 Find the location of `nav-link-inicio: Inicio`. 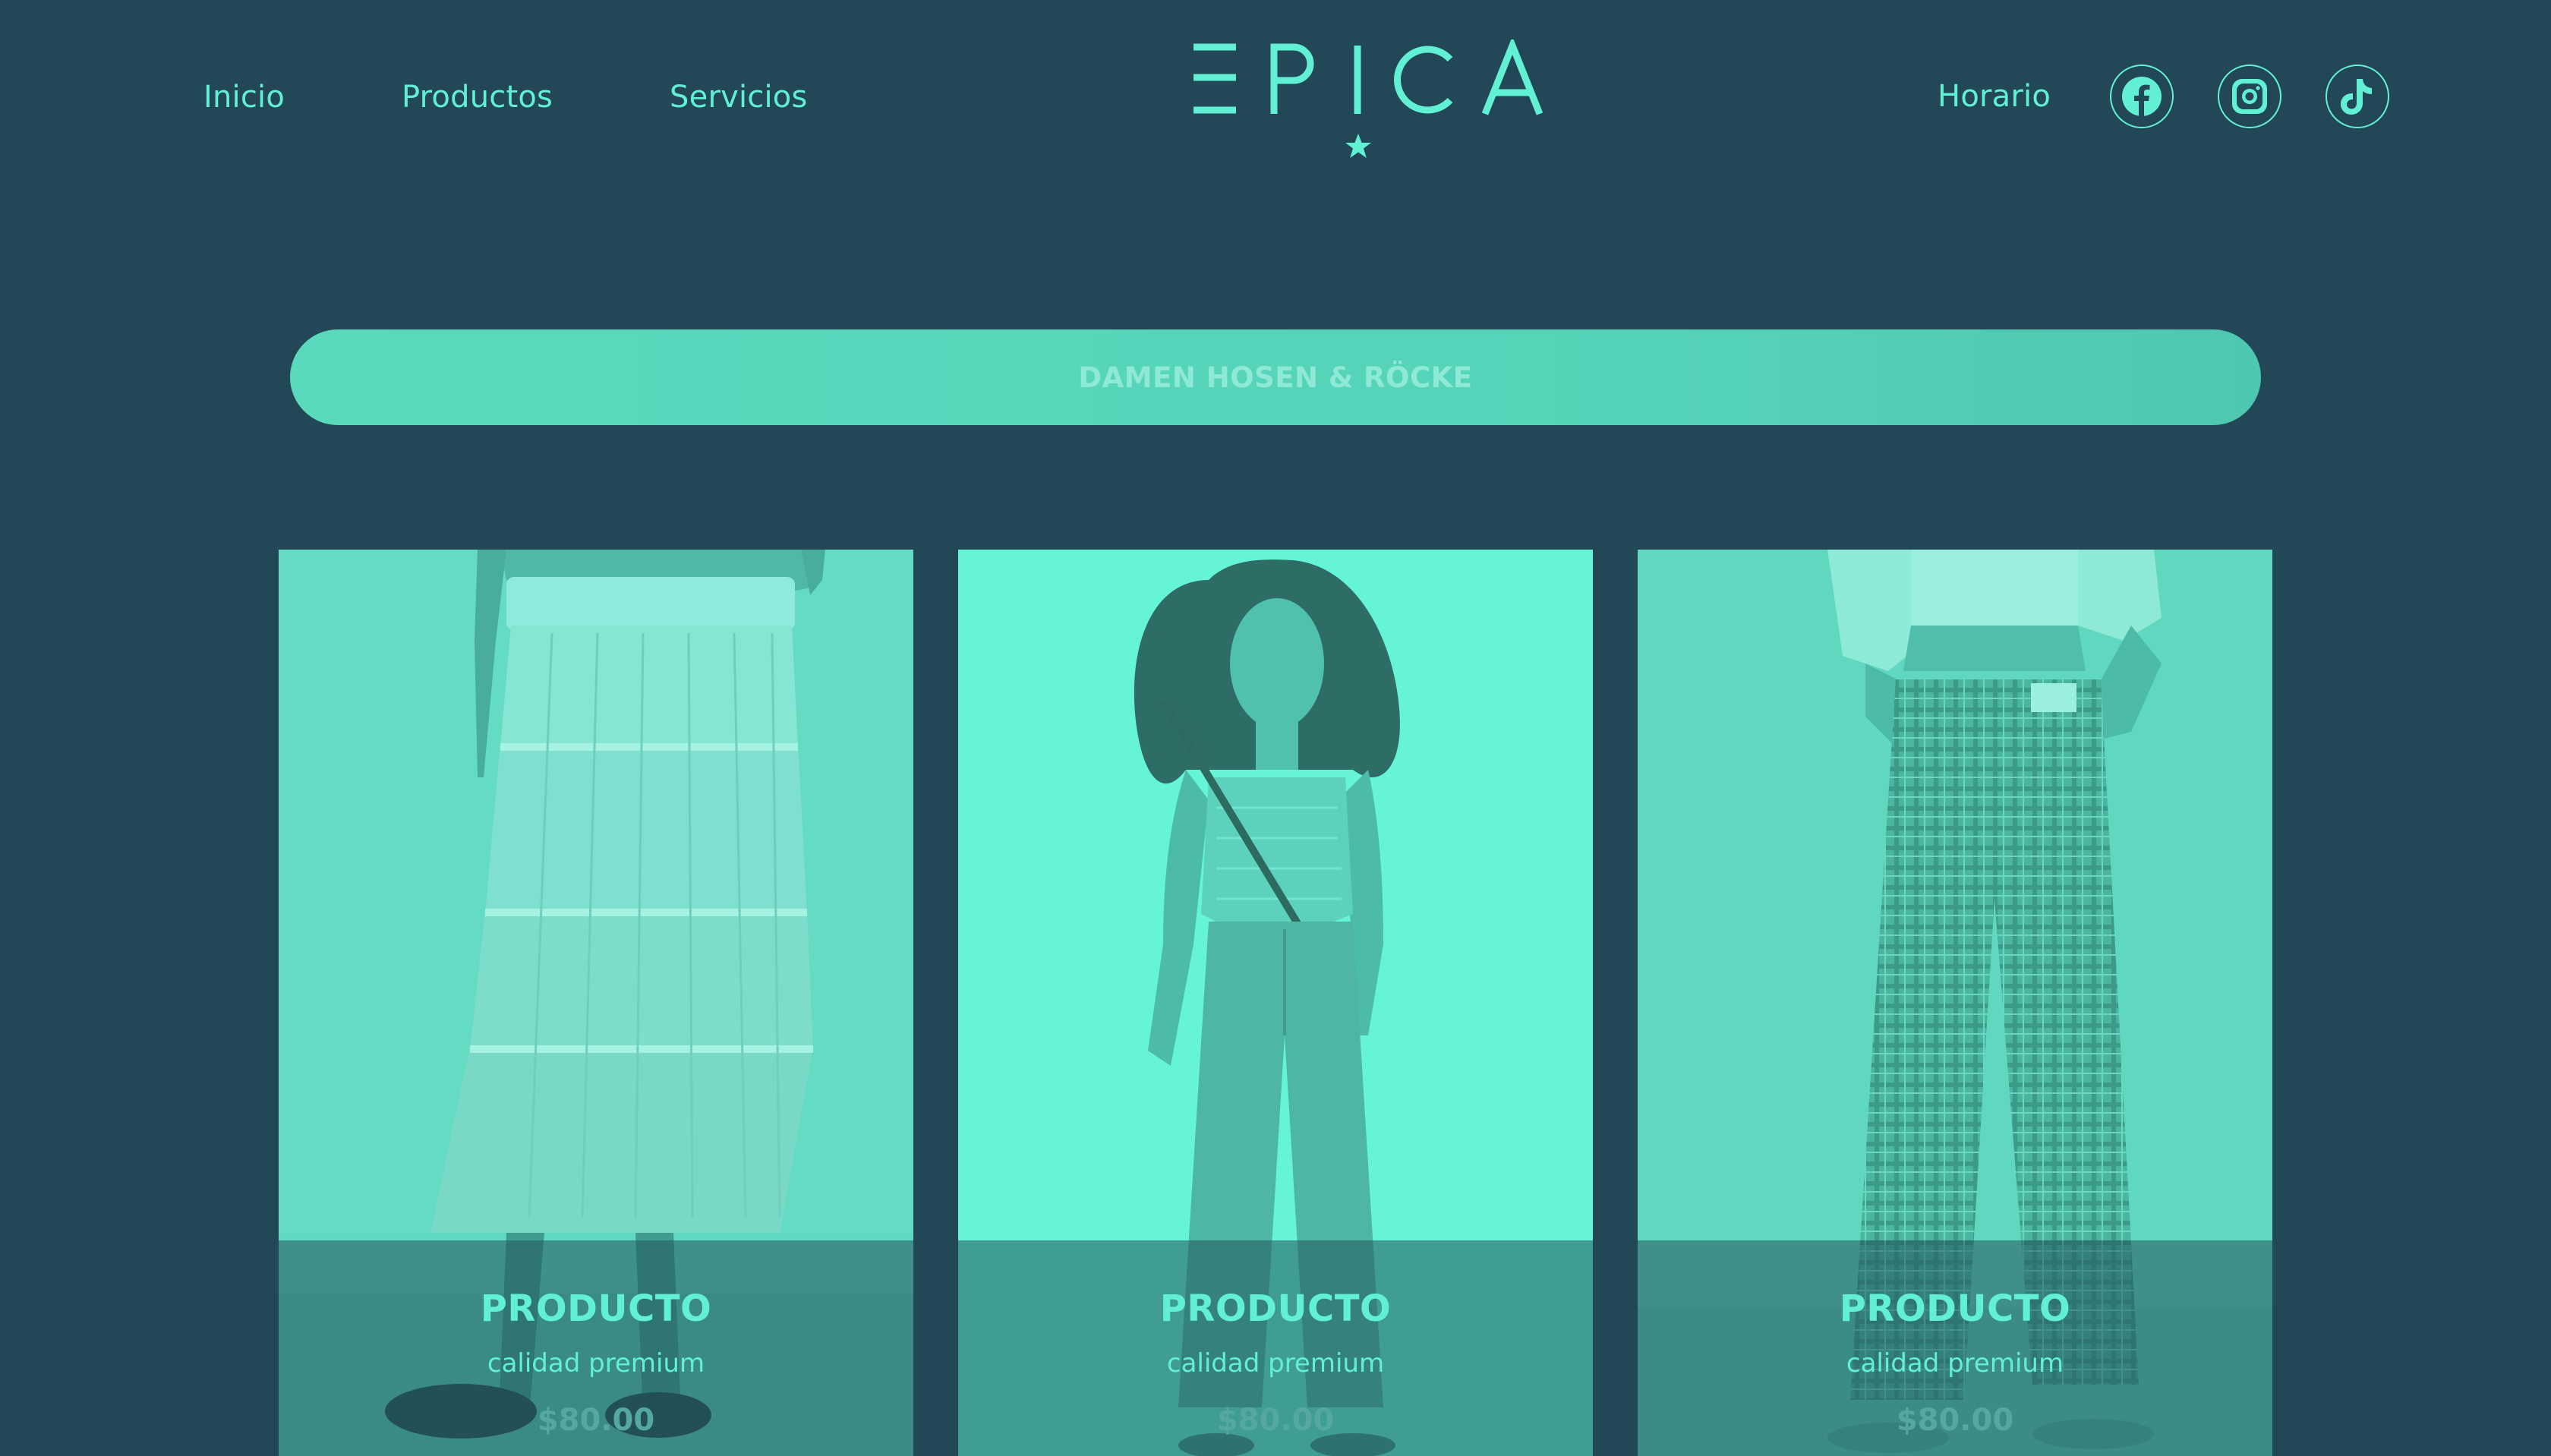

nav-link-inicio: Inicio is located at coordinates (244, 97).